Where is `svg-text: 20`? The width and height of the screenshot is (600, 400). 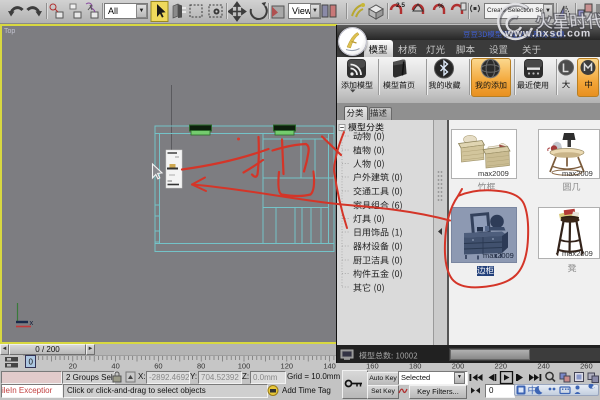
svg-text: 20 is located at coordinates (73, 366).